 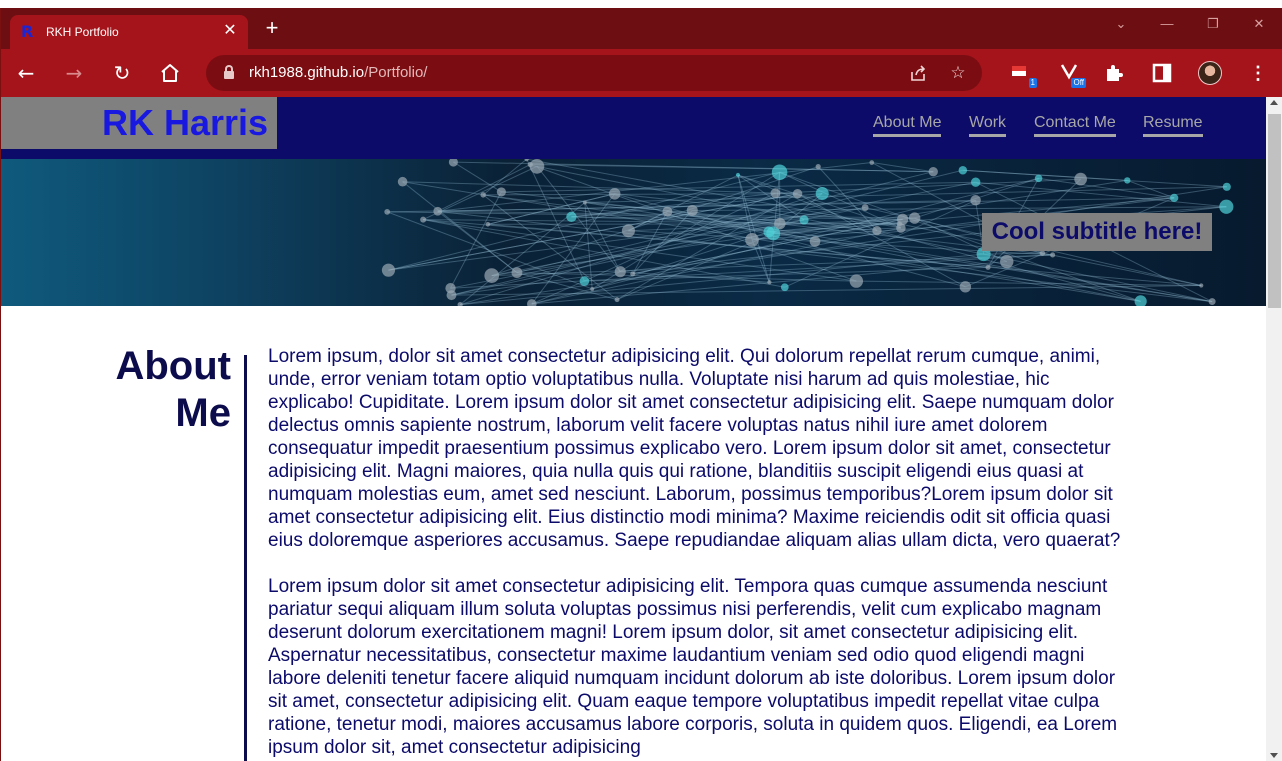 I want to click on about-heading-line1: About, so click(x=173, y=366).